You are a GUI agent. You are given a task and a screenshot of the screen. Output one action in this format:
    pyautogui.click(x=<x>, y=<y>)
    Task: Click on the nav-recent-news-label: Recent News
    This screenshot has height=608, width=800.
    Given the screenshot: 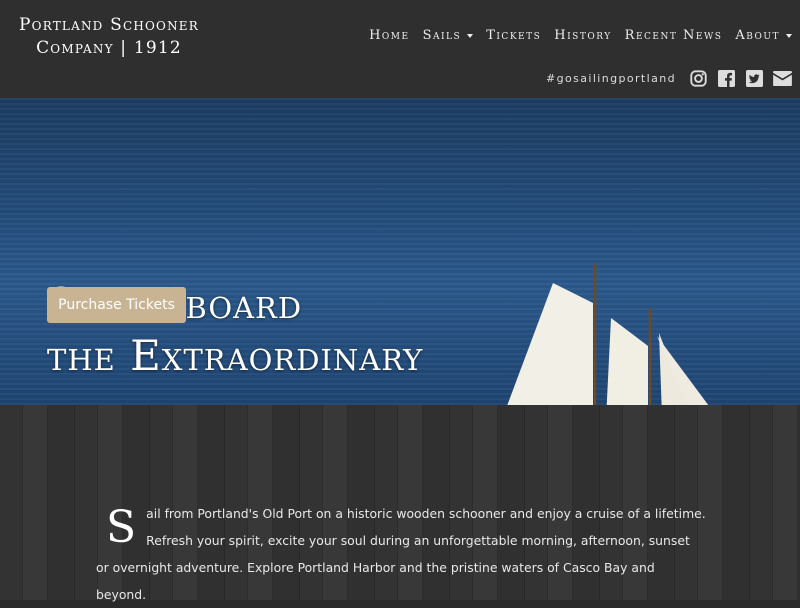 What is the action you would take?
    pyautogui.click(x=673, y=35)
    